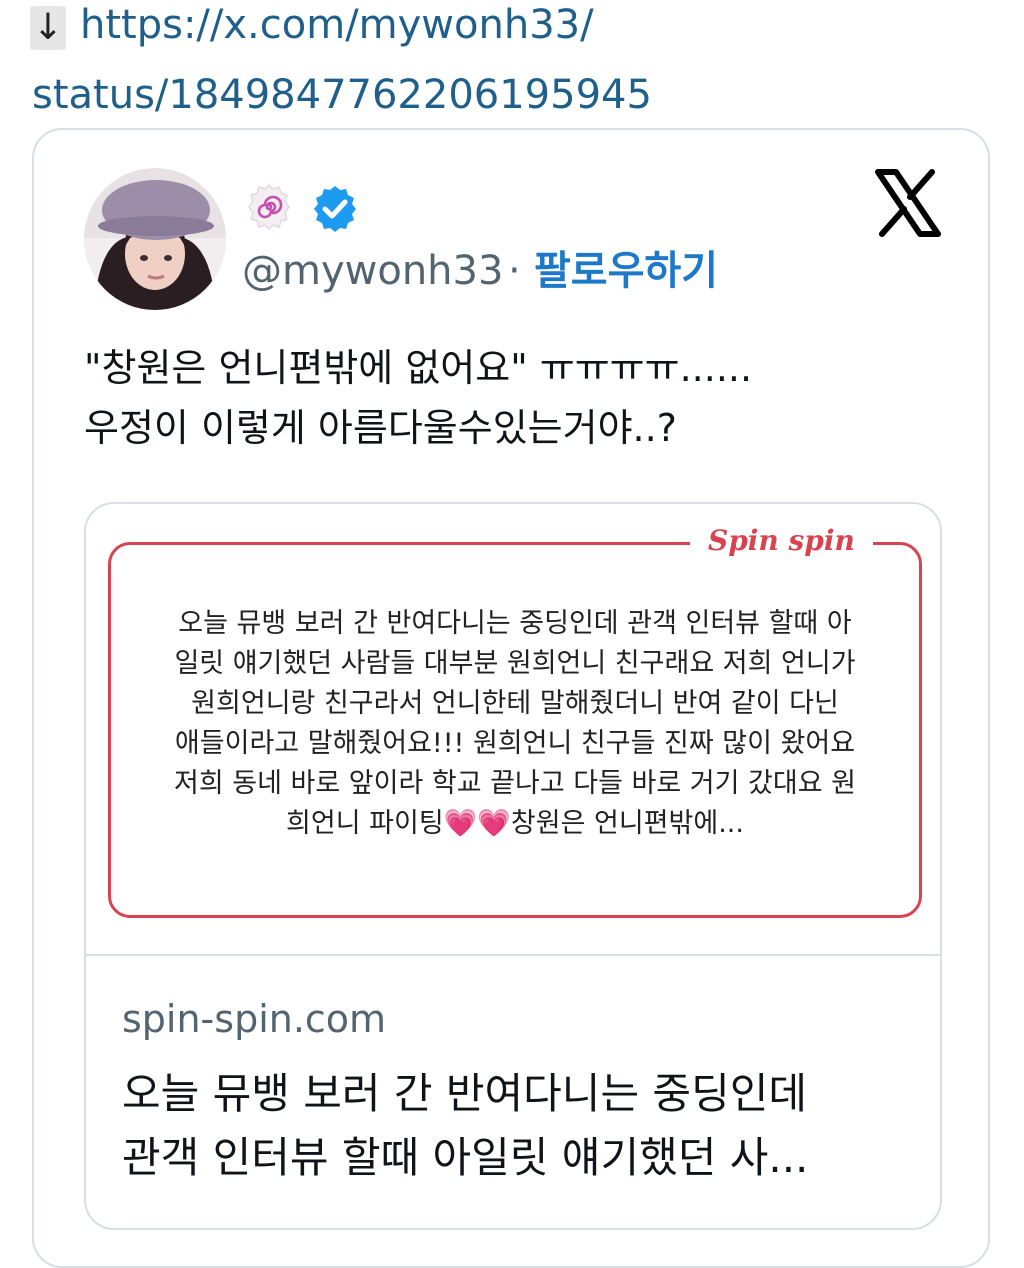 This screenshot has height=1268, width=1024. What do you see at coordinates (515, 663) in the screenshot?
I see `preview-text-line: 일릿 얘기했던 사람들 대부분 원희언니 친구래요 저희 언니가` at bounding box center [515, 663].